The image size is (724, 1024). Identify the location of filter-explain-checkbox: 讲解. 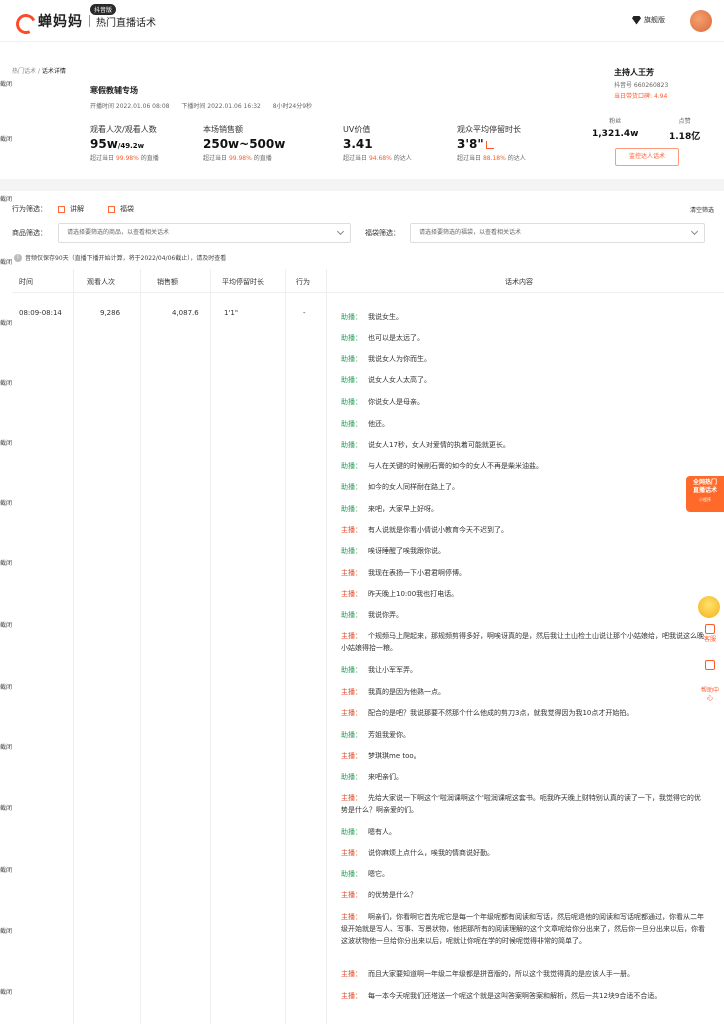
(71, 209).